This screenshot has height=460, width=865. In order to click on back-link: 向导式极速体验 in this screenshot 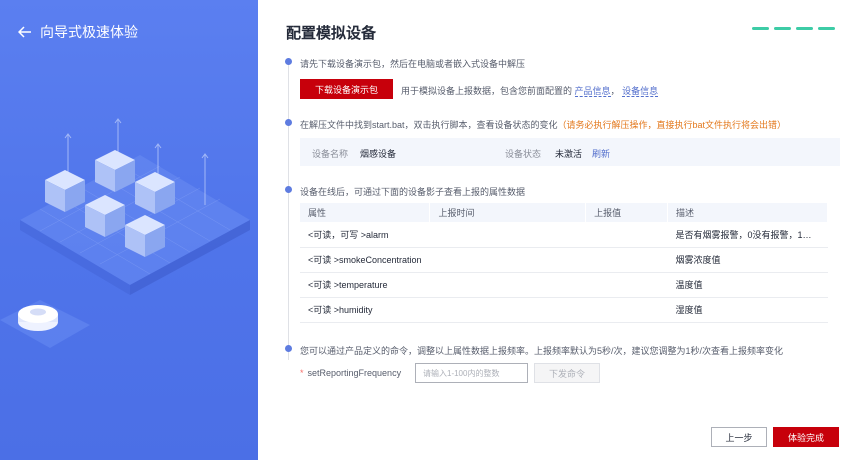, I will do `click(78, 32)`.